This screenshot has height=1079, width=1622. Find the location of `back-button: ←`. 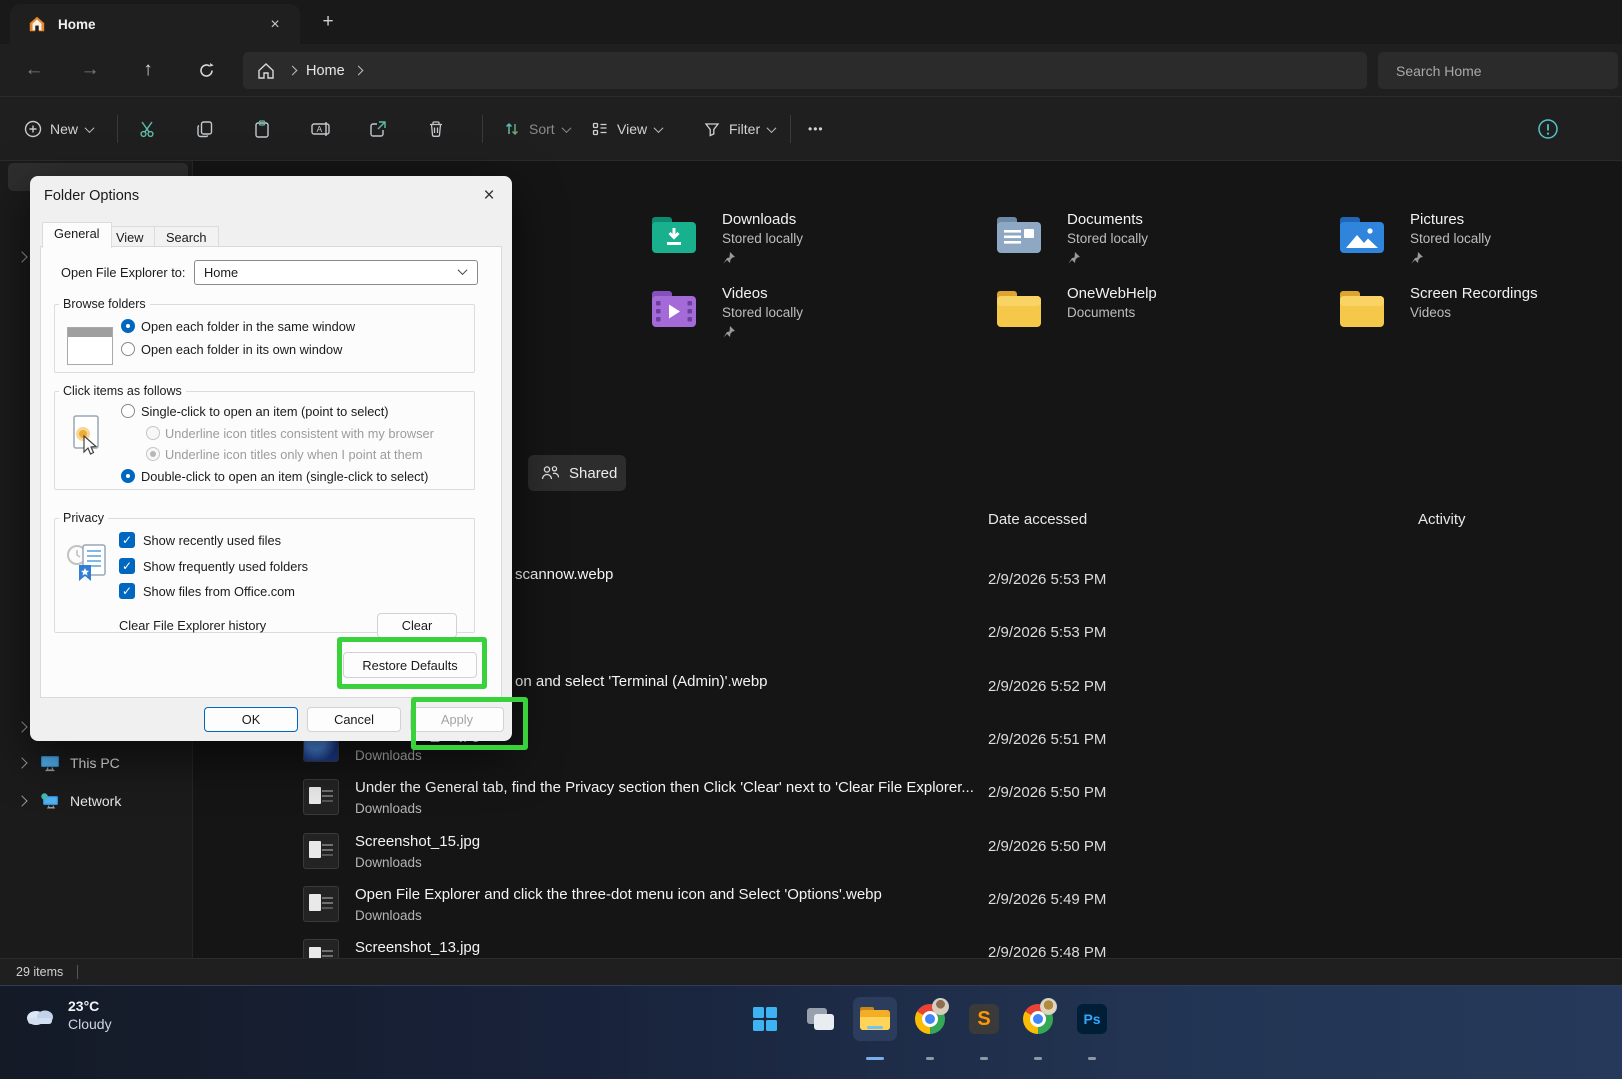

back-button: ← is located at coordinates (34, 70).